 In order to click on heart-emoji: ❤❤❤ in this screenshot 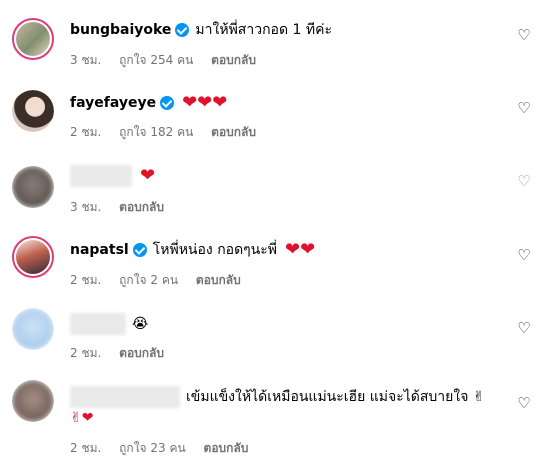, I will do `click(205, 102)`.